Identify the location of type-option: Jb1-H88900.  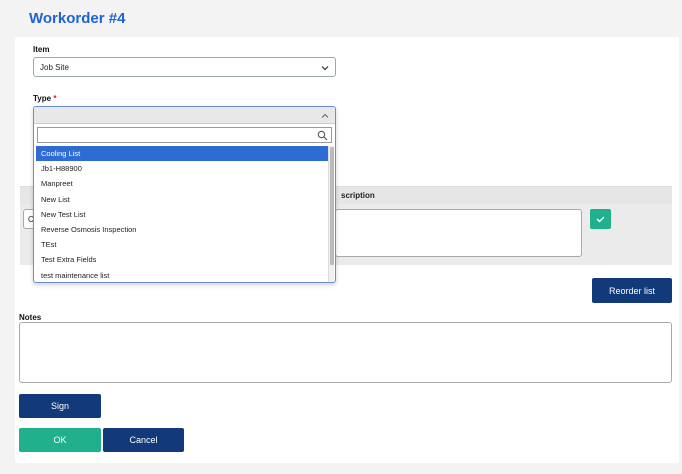
(182, 168).